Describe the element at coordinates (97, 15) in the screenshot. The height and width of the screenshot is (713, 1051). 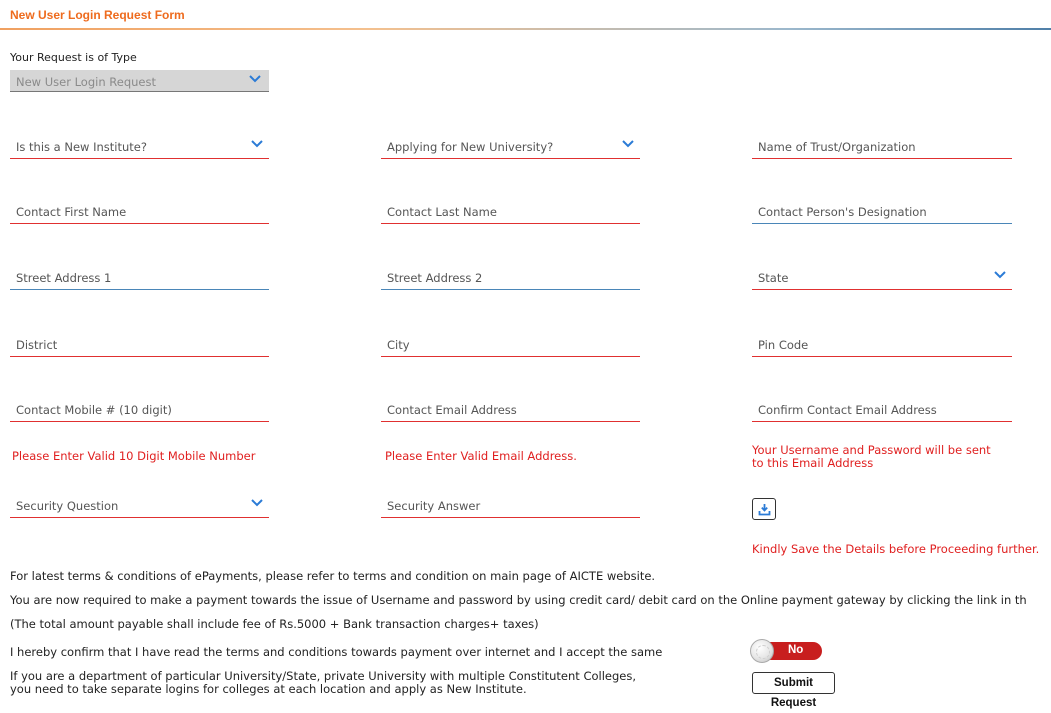
I see `page-title: New User Login Request Form` at that location.